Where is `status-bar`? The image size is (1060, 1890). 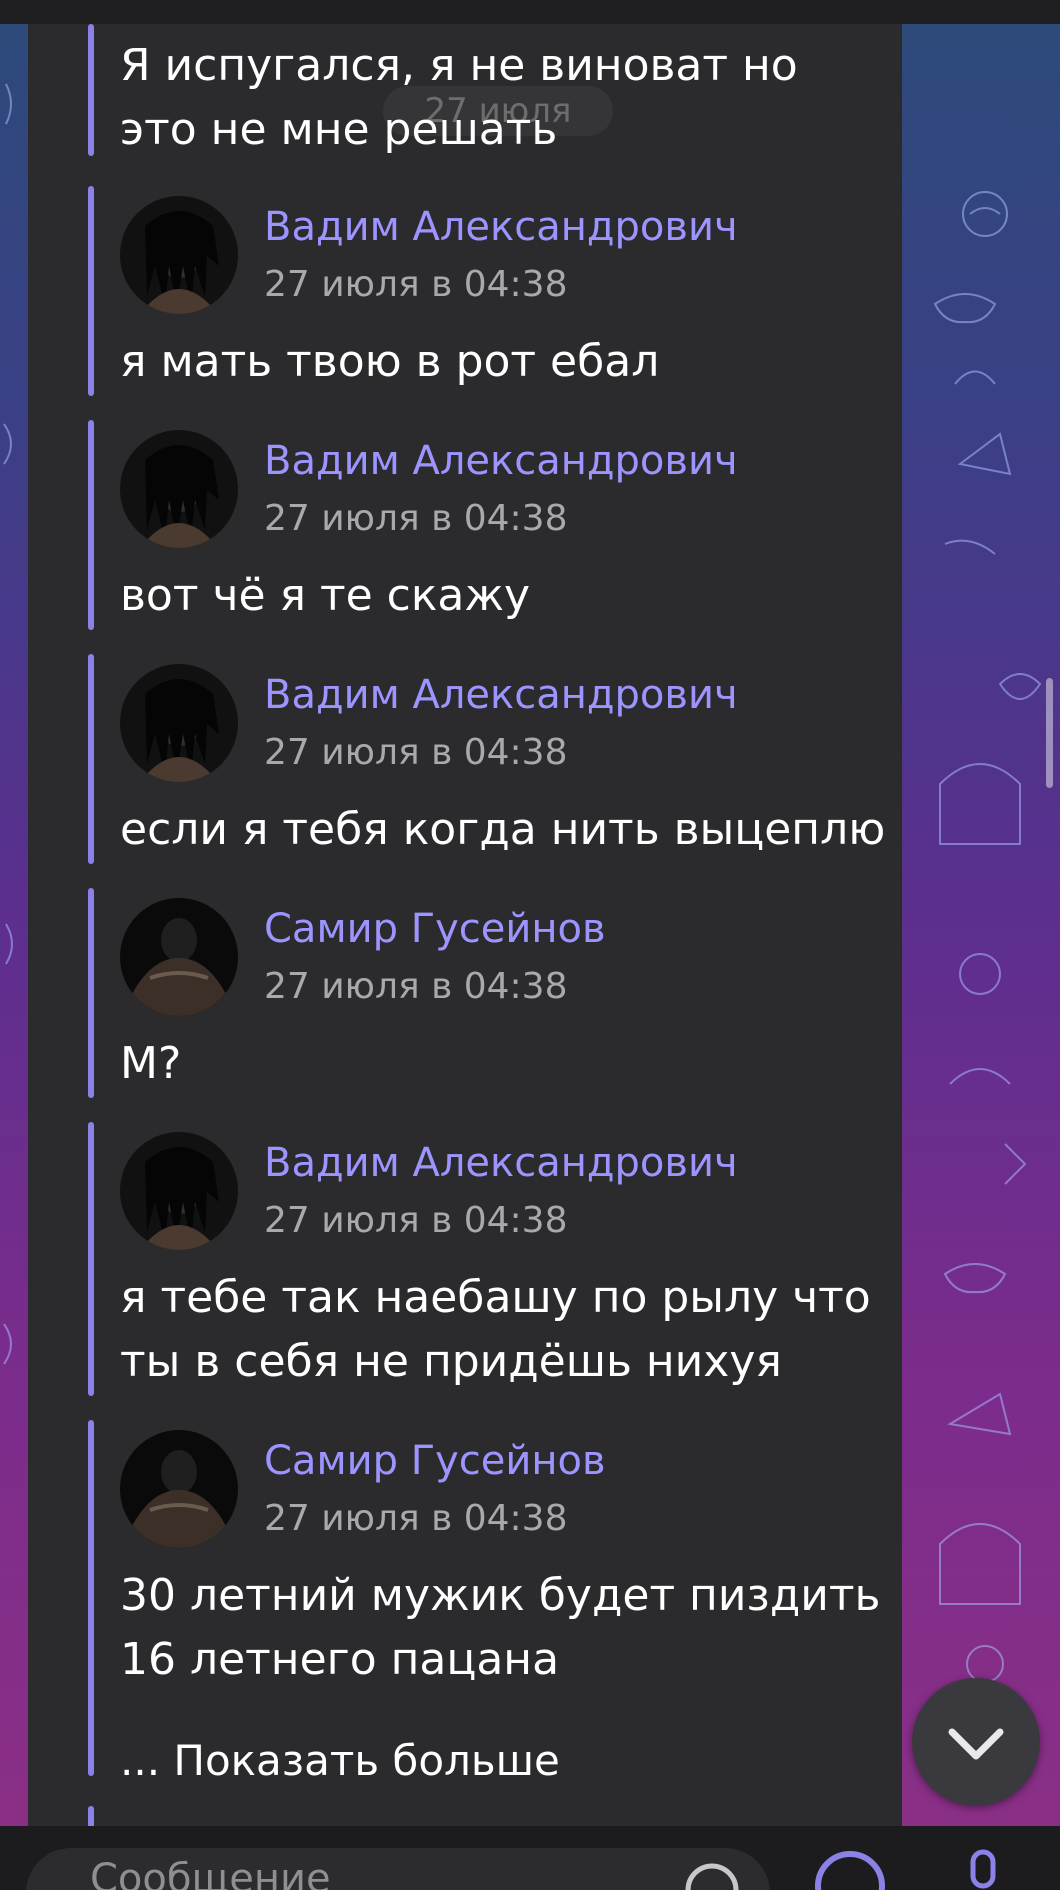
status-bar is located at coordinates (530, 12).